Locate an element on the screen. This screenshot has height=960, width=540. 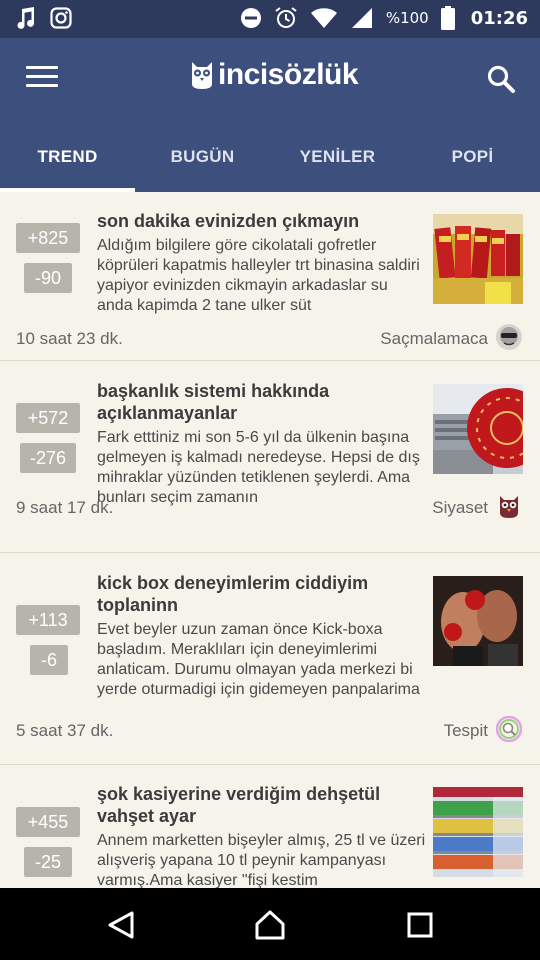
app-logo: incisözlük is located at coordinates (274, 75).